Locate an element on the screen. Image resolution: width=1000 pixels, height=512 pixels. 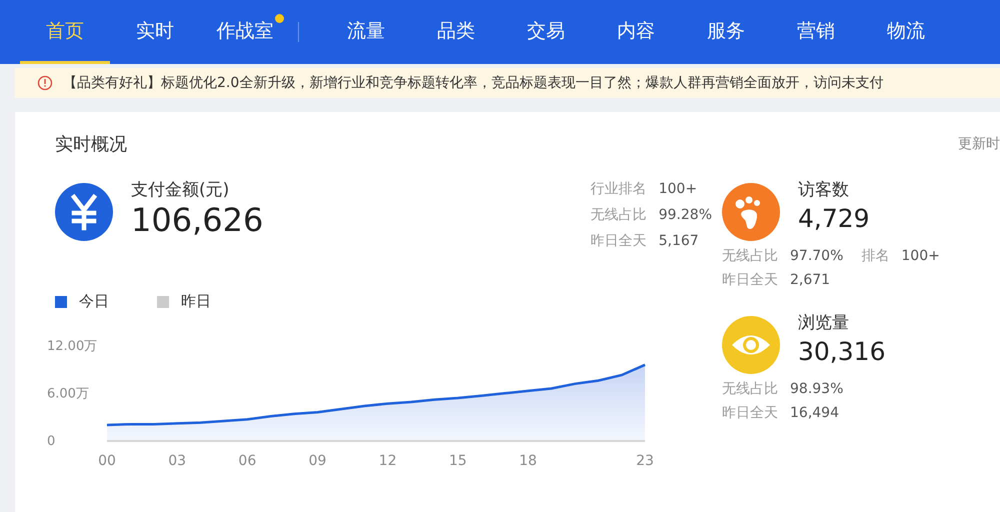
stat-label: 排名 is located at coordinates (875, 256).